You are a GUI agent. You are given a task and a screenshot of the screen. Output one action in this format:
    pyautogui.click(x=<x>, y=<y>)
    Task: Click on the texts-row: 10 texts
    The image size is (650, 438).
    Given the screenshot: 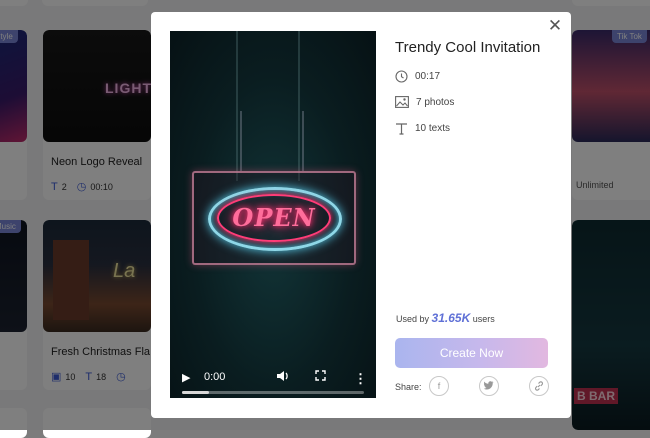 What is the action you would take?
    pyautogui.click(x=422, y=128)
    